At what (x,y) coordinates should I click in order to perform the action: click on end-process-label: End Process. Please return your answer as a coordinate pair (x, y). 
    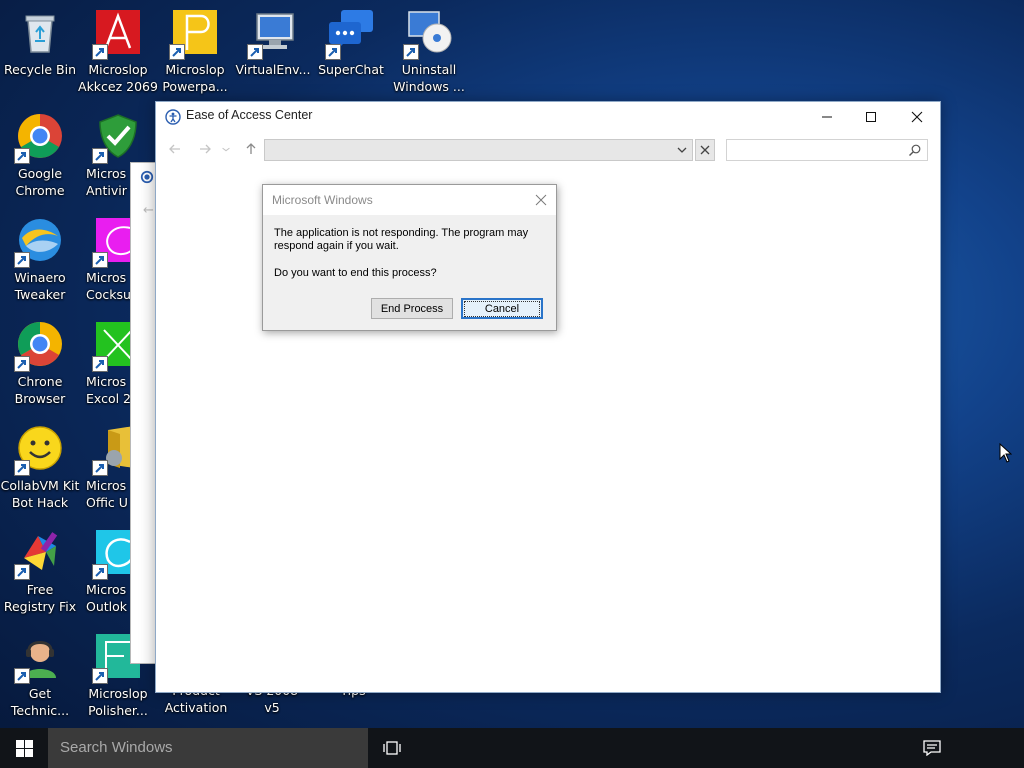
    Looking at the image, I should click on (412, 308).